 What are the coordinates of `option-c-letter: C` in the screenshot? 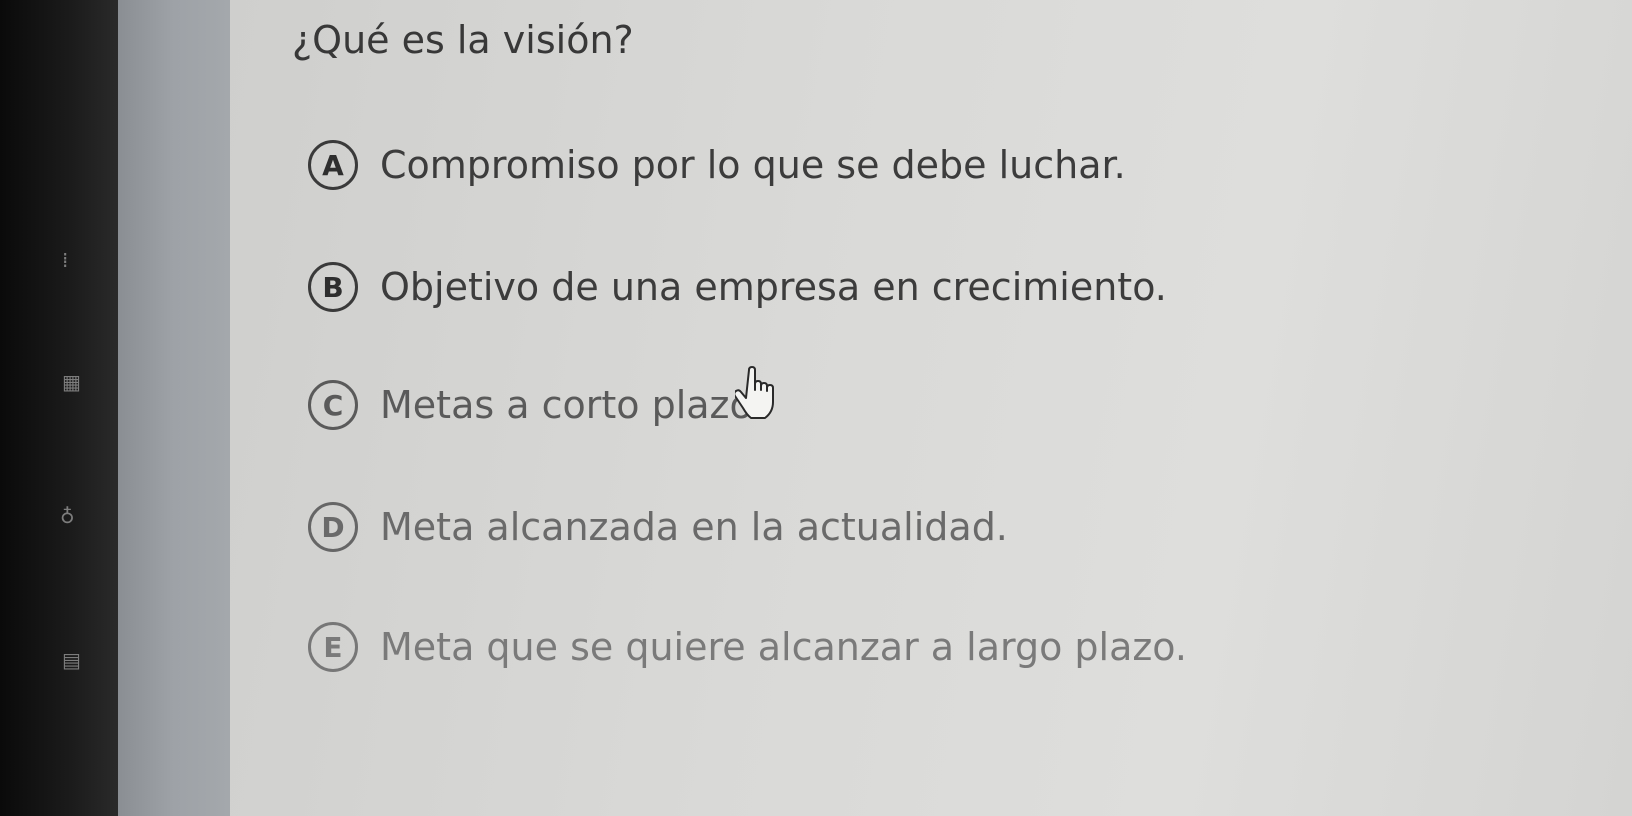 It's located at (333, 405).